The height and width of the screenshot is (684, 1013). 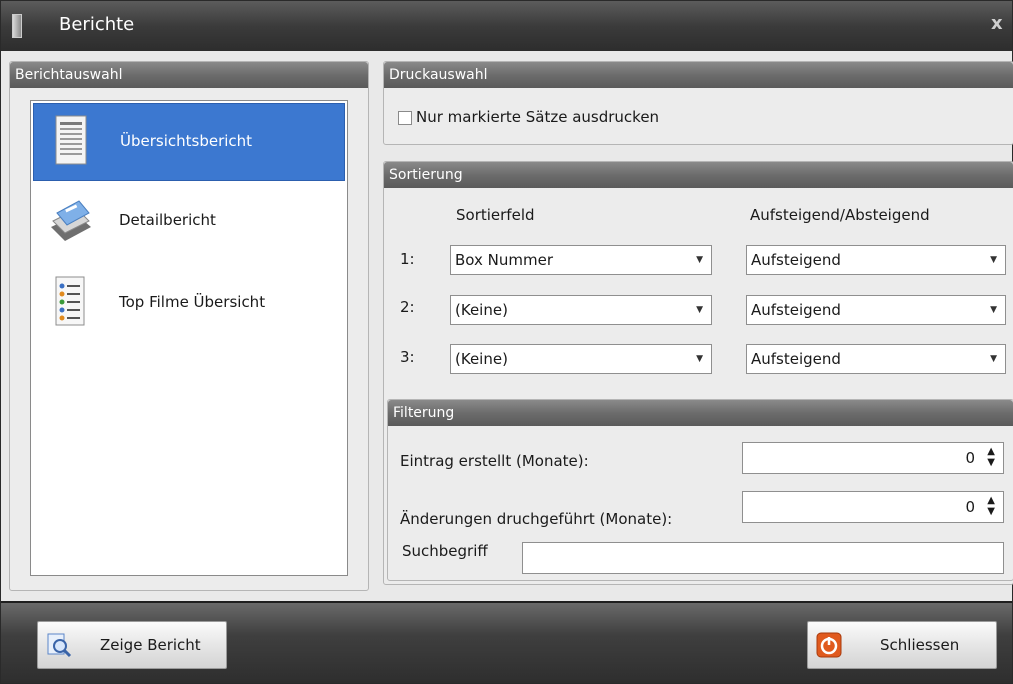 I want to click on bottom-bar: Zeige Bericht Schliessen, so click(x=506, y=642).